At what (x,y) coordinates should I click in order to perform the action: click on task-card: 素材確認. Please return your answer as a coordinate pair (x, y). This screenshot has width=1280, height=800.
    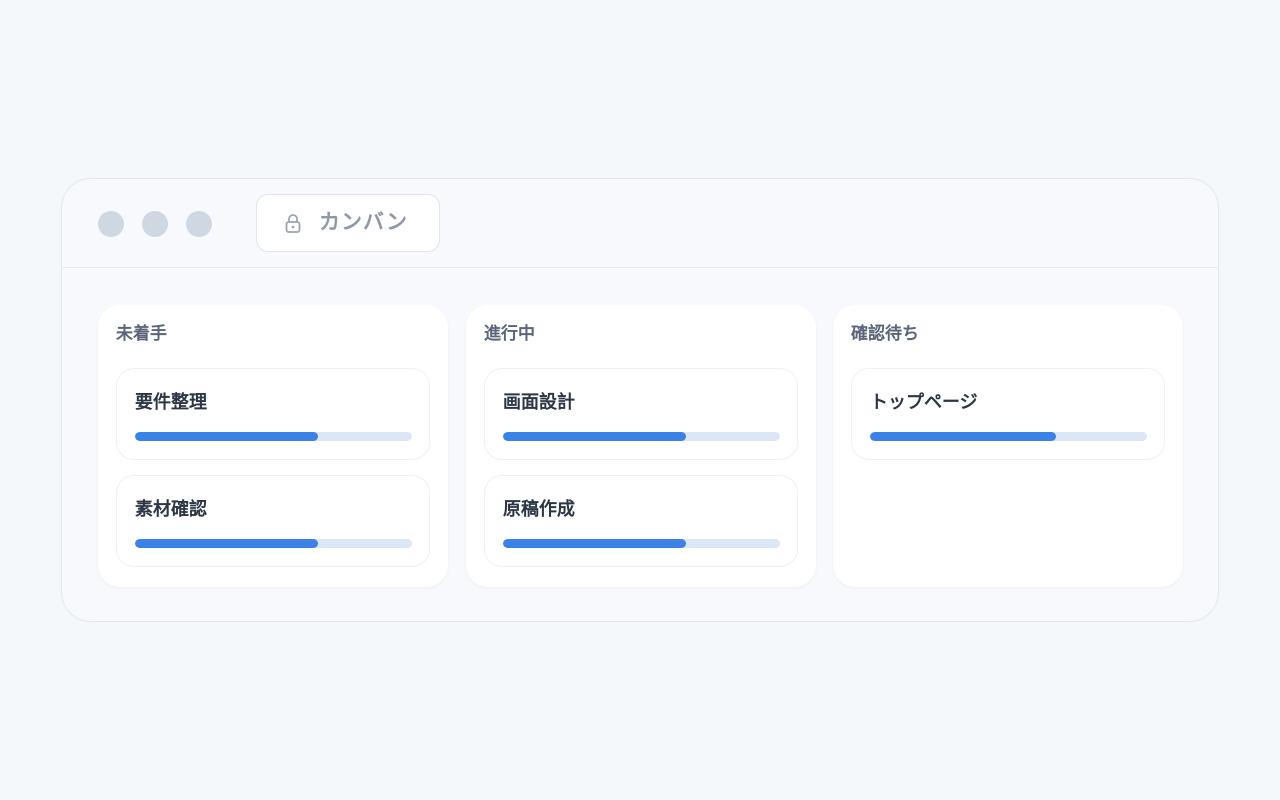
    Looking at the image, I should click on (273, 521).